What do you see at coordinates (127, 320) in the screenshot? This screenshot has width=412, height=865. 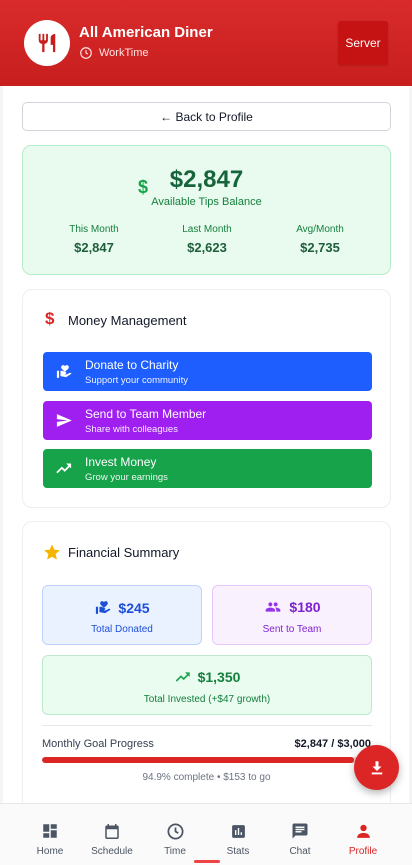 I see `section-title: Money Management` at bounding box center [127, 320].